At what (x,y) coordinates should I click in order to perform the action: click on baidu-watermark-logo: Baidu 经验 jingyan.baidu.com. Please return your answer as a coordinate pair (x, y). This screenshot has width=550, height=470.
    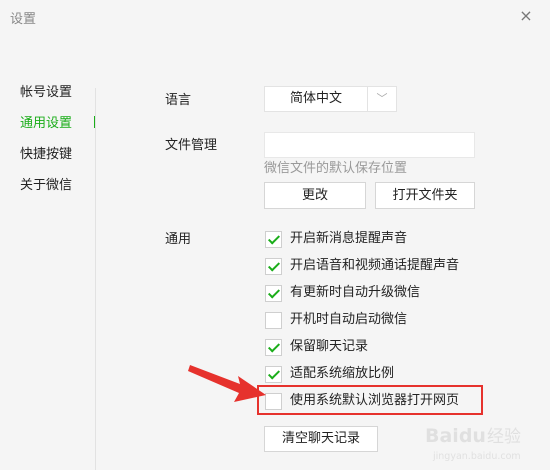
    Looking at the image, I should click on (473, 443).